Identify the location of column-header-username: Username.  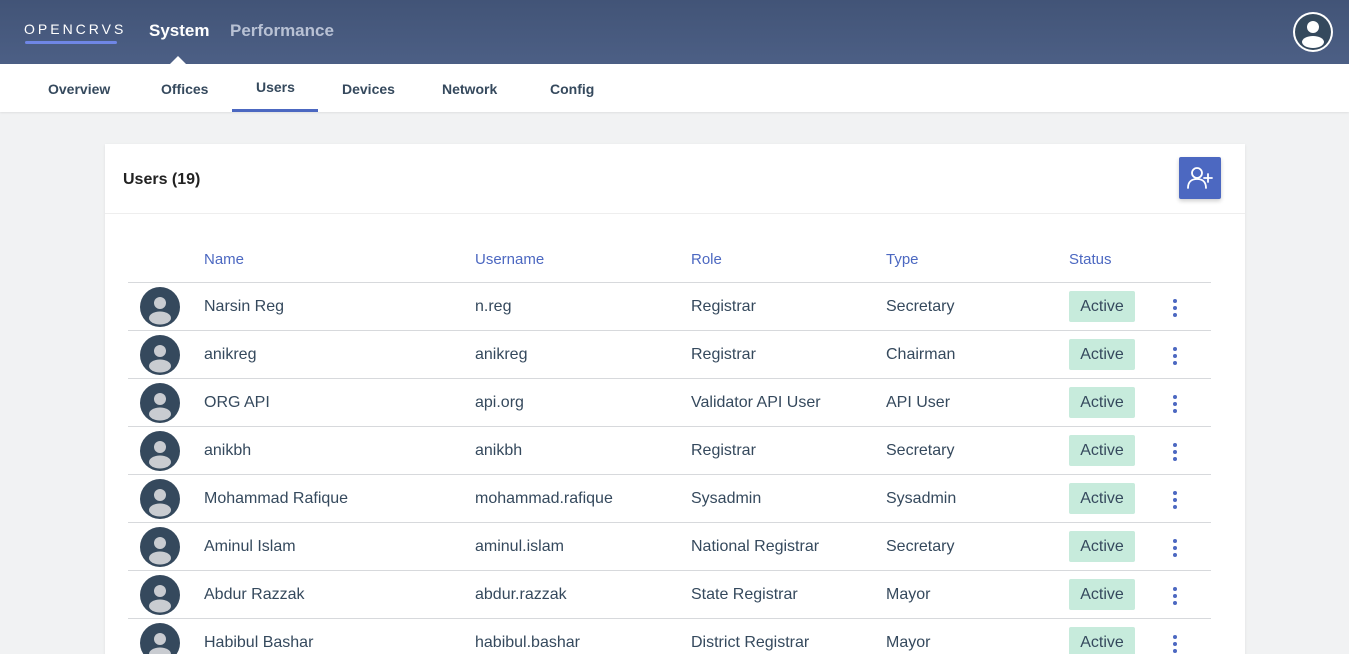
(509, 259).